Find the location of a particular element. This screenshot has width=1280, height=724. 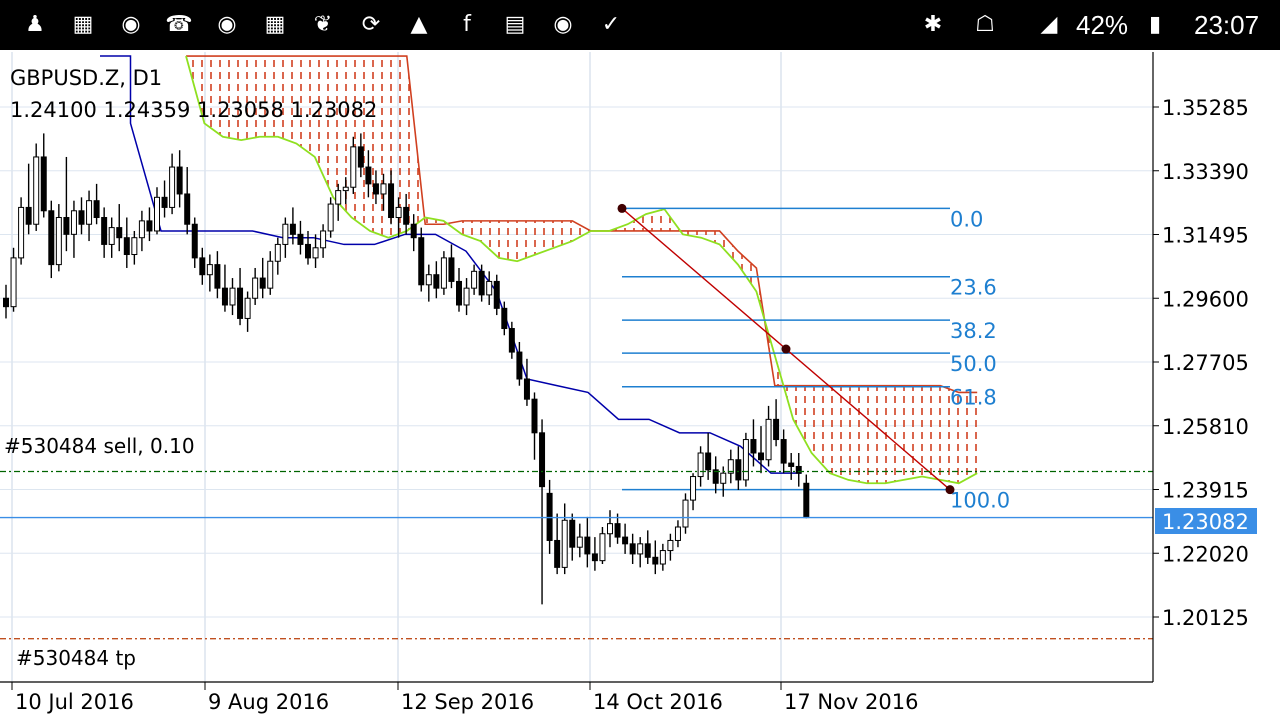

y-tick-label: 1.35285 is located at coordinates (1205, 108).